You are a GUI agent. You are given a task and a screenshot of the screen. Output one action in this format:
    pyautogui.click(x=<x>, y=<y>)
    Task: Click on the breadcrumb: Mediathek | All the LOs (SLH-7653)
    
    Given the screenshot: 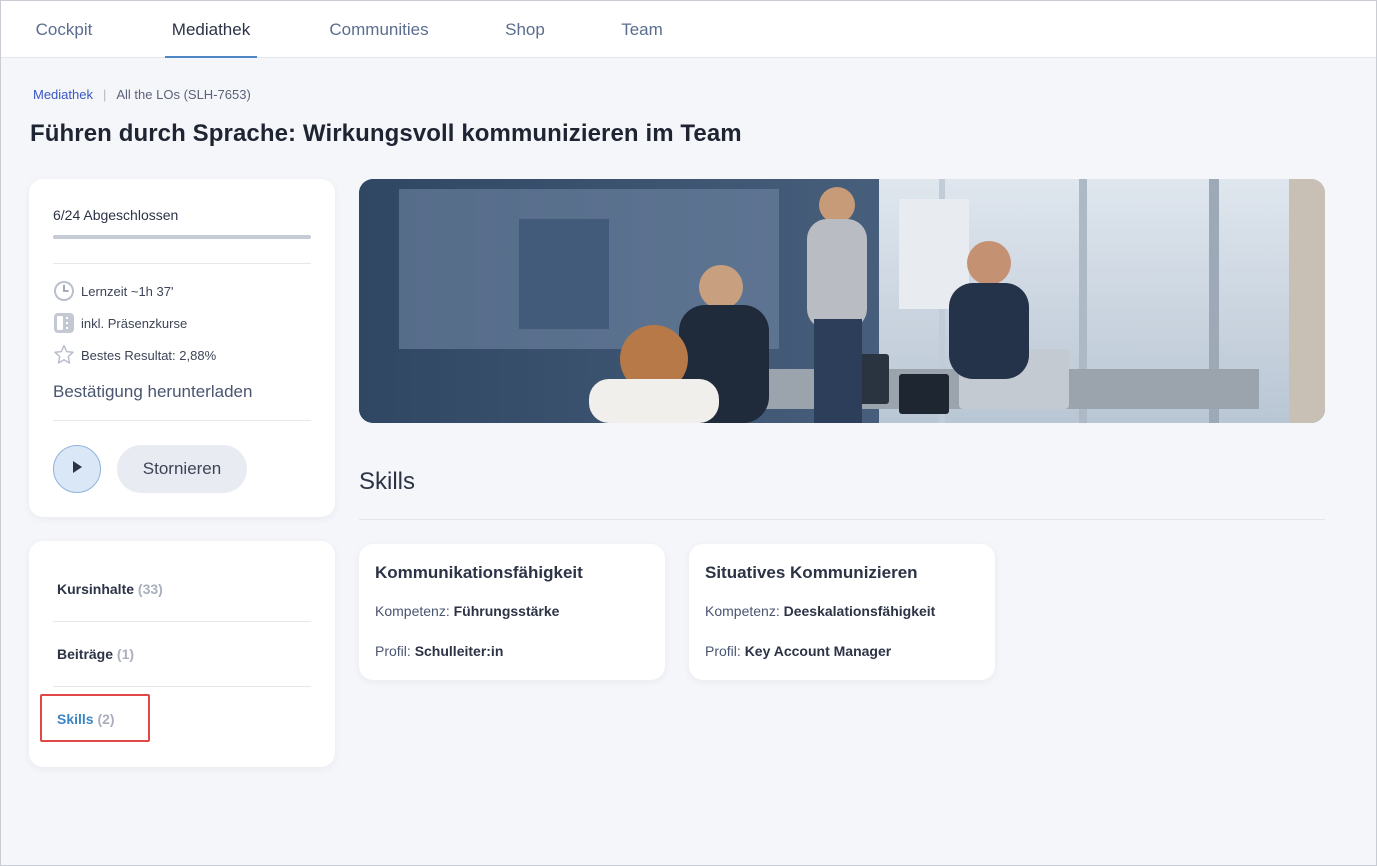 What is the action you would take?
    pyautogui.click(x=142, y=94)
    